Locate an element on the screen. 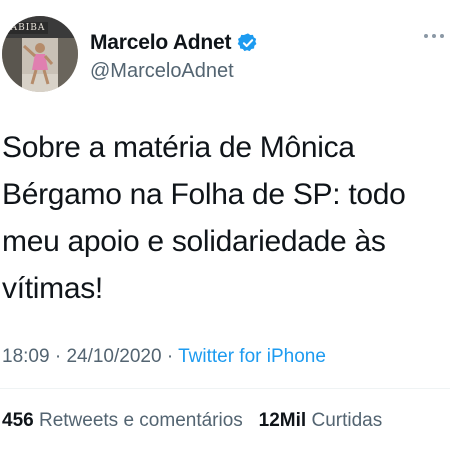  likes-stat: 12Mil Curtidas is located at coordinates (321, 420).